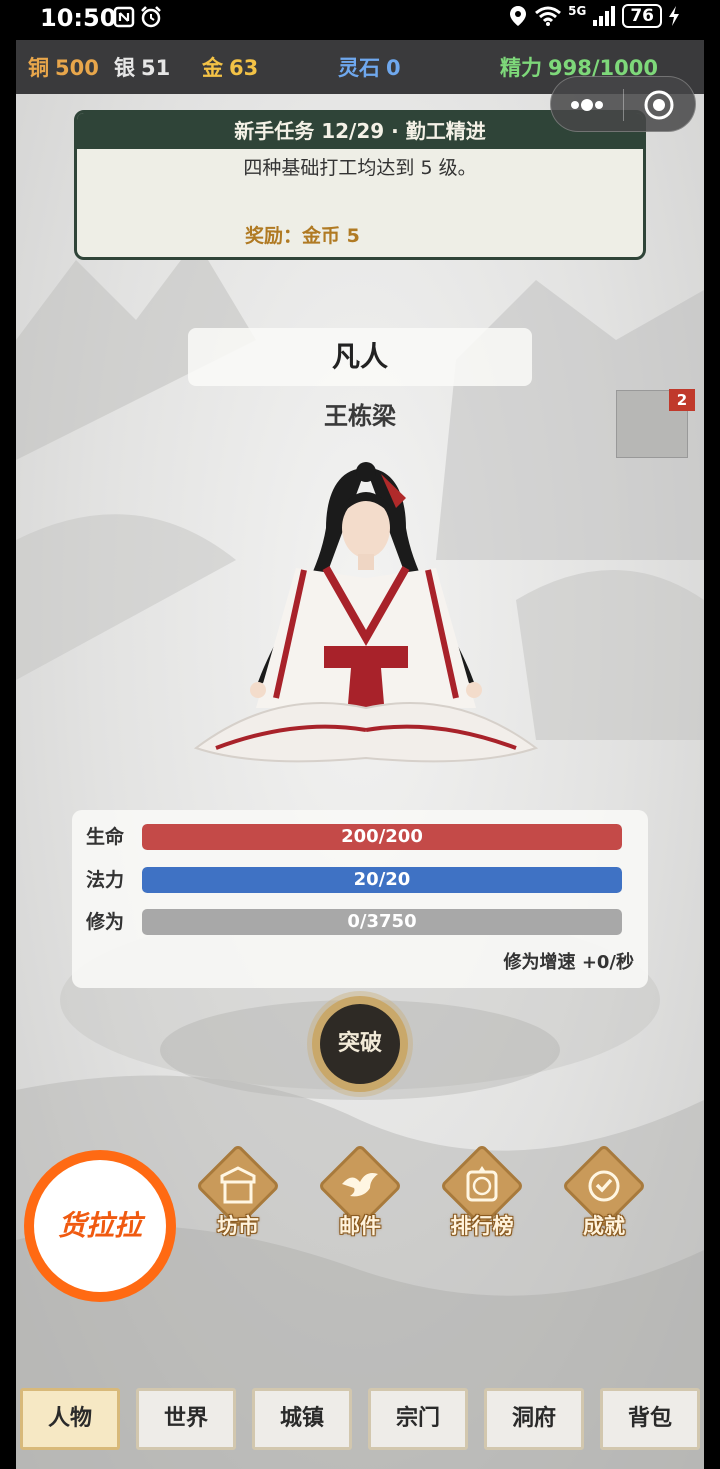 The width and height of the screenshot is (720, 1469). Describe the element at coordinates (650, 1419) in the screenshot. I see `tab-backpack: 背包` at that location.